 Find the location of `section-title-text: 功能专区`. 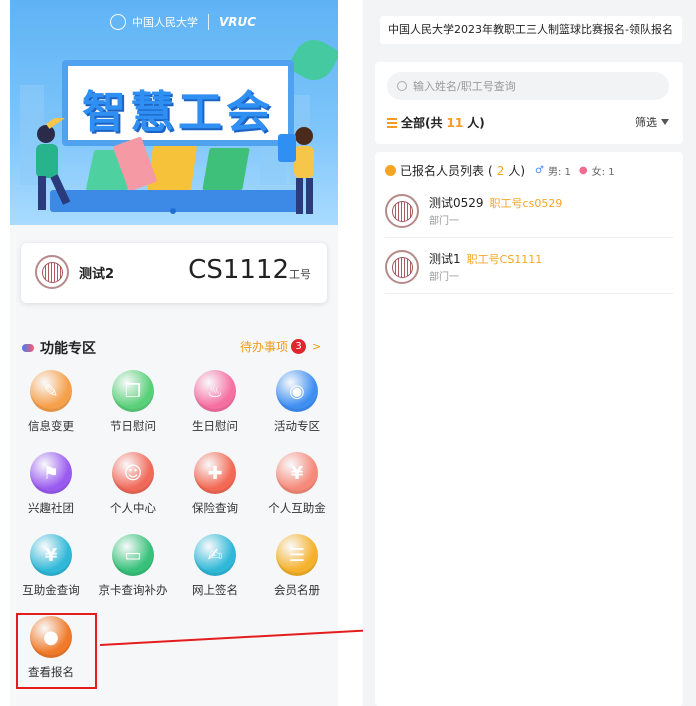

section-title-text: 功能专区 is located at coordinates (68, 349).